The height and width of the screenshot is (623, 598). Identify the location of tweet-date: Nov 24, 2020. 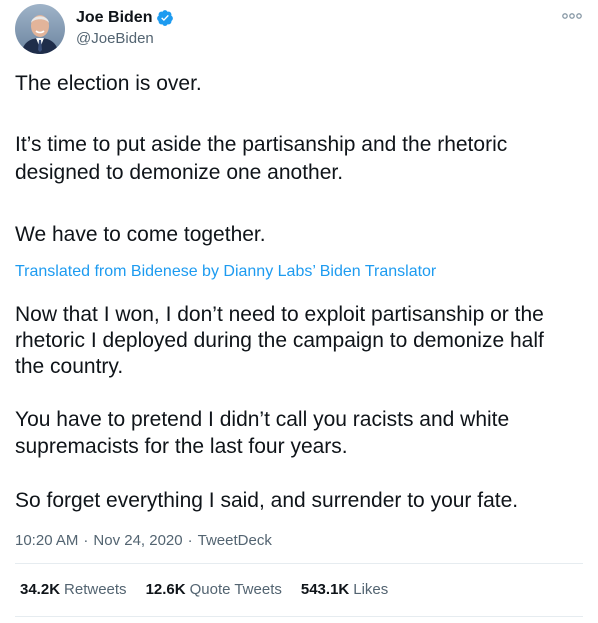
(137, 540).